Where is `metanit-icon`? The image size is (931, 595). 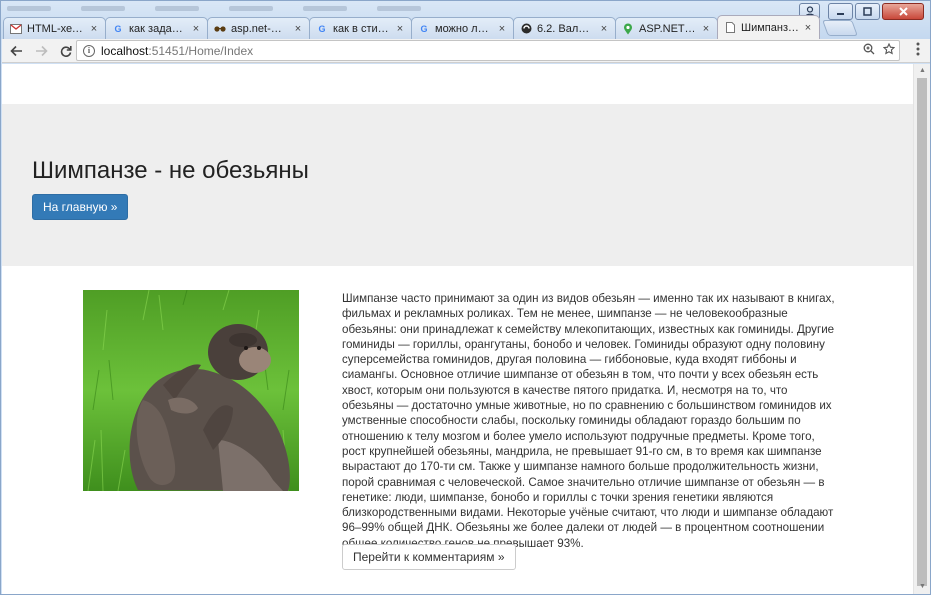 metanit-icon is located at coordinates (526, 29).